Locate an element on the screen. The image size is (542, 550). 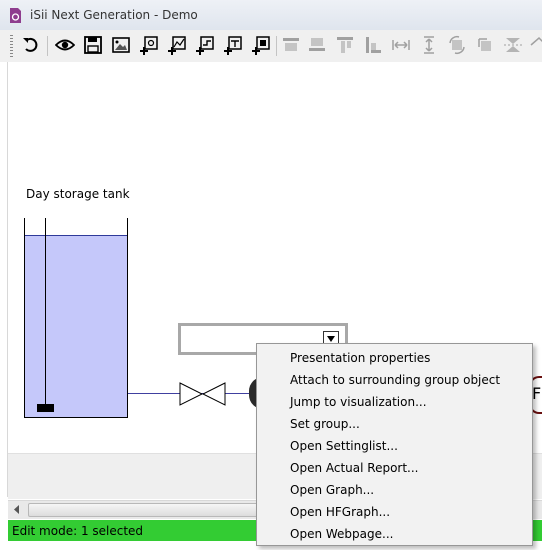
app-icon is located at coordinates (15, 15).